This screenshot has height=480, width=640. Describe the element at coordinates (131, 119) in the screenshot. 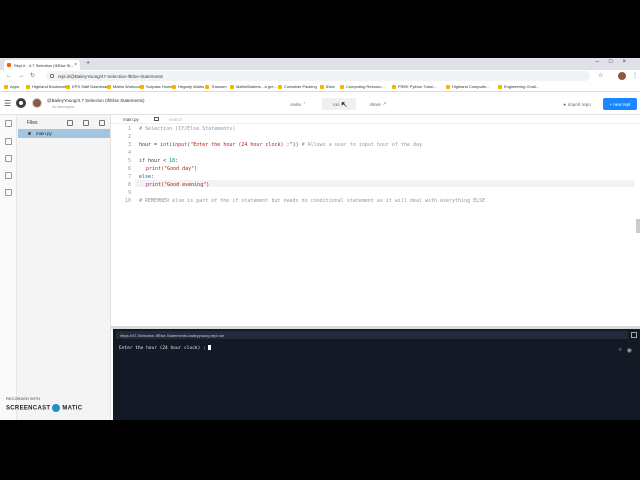

I see `editor-tab-main-py: main.py` at that location.